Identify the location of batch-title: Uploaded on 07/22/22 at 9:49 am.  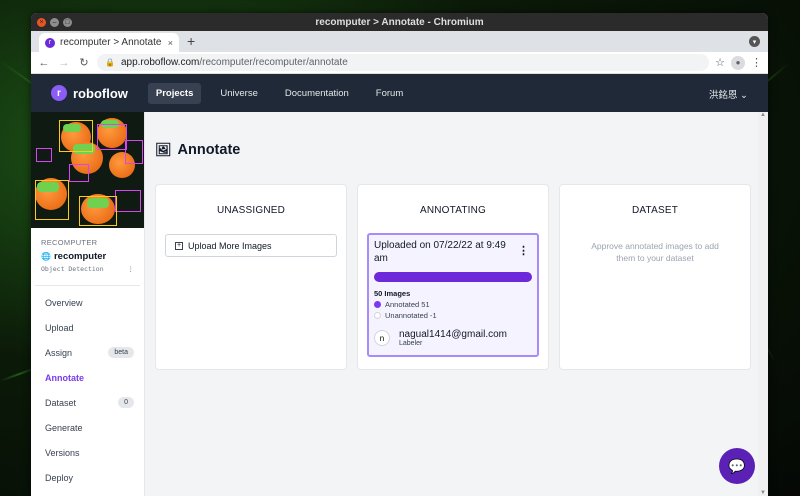
(440, 252).